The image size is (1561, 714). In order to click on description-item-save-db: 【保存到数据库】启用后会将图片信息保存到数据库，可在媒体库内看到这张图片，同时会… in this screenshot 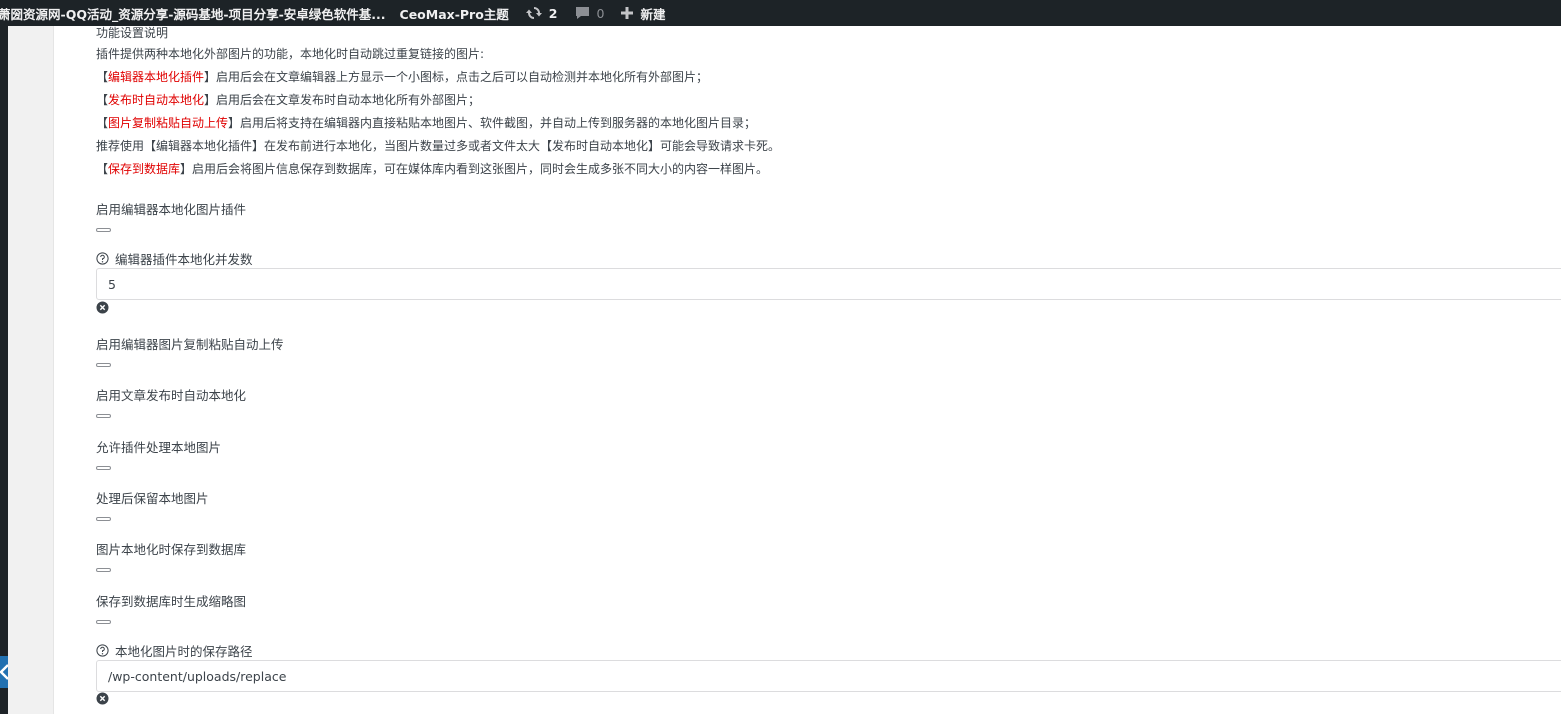, I will do `click(438, 169)`.